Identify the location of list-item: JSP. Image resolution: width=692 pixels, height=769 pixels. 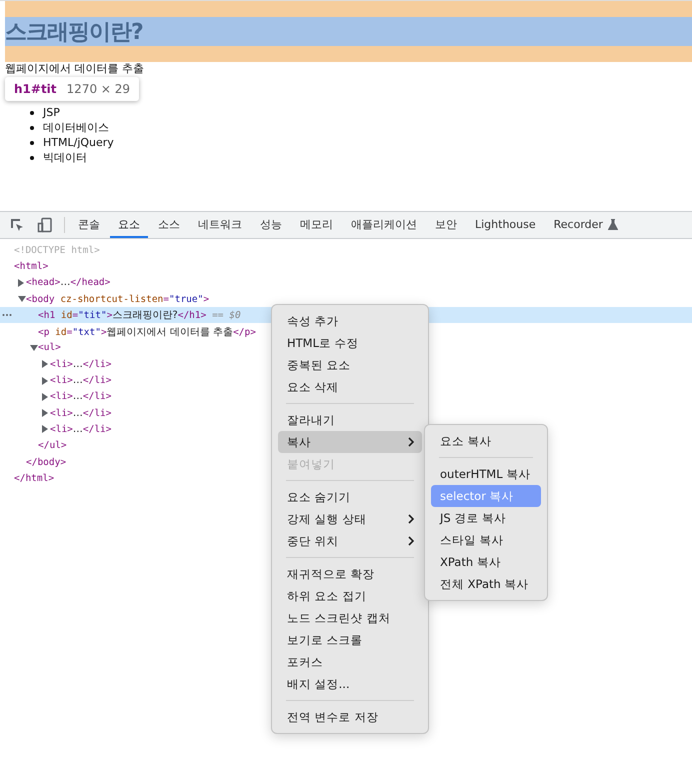
(51, 112).